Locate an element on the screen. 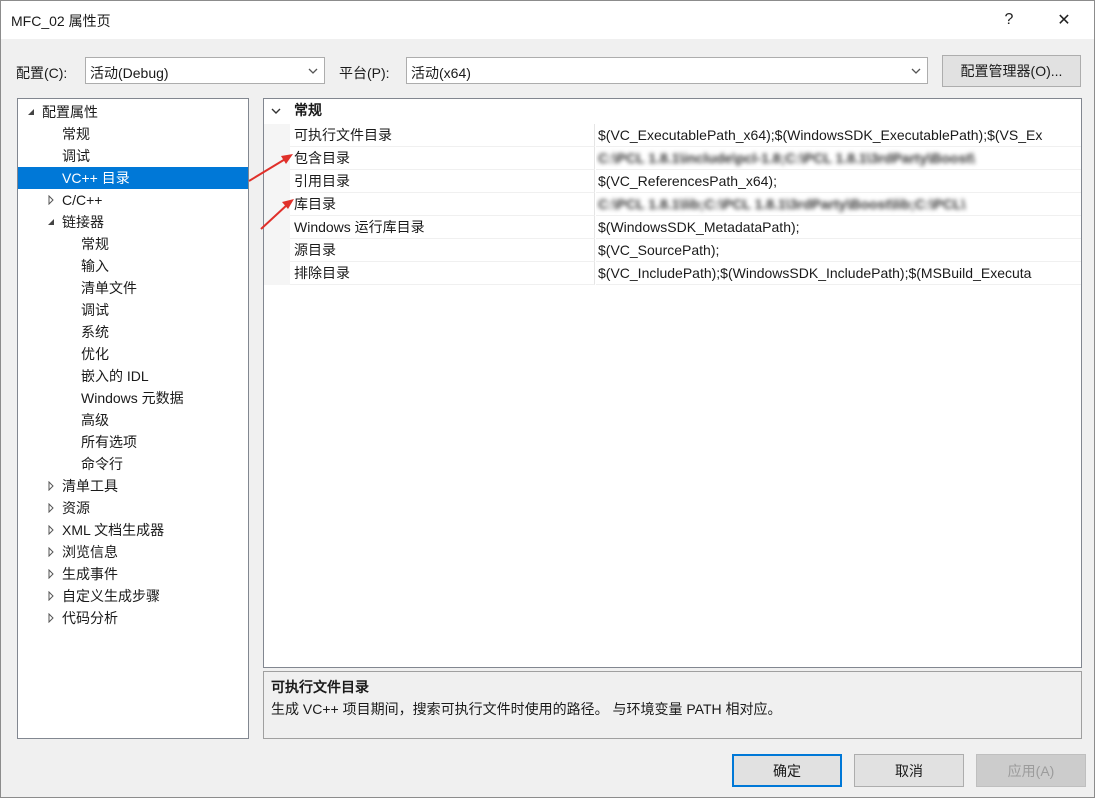 Image resolution: width=1095 pixels, height=798 pixels. tree-item: 输入 is located at coordinates (133, 266).